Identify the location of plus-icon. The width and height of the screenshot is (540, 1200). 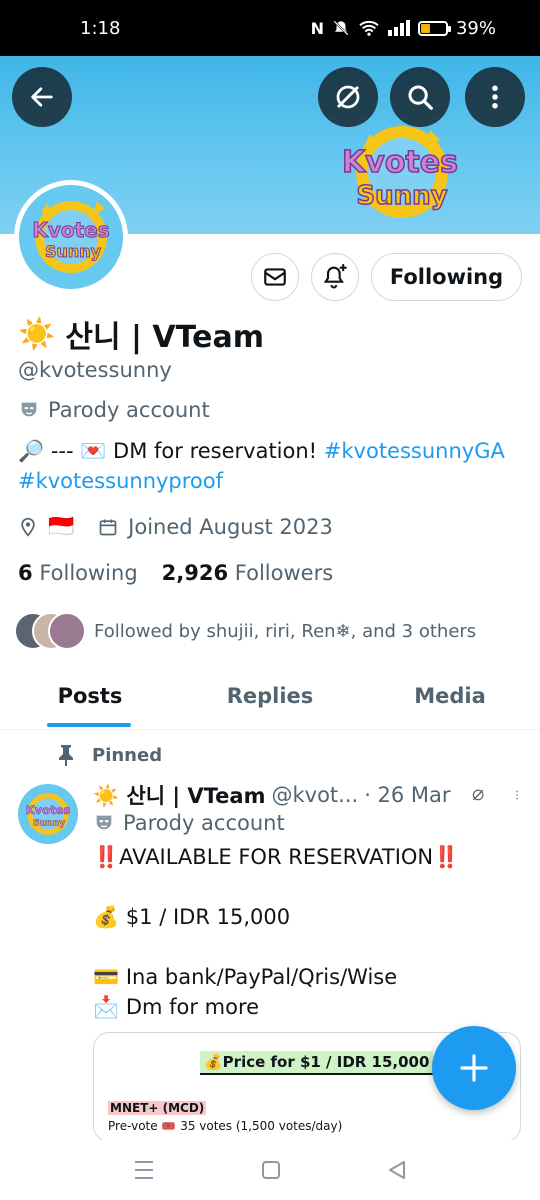
(474, 1068).